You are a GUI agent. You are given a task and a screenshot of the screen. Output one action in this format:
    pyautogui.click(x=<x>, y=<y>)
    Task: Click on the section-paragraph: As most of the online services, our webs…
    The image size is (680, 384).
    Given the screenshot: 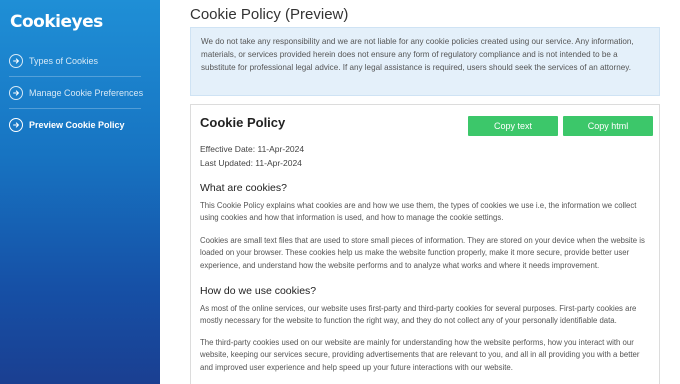 What is the action you would take?
    pyautogui.click(x=418, y=315)
    